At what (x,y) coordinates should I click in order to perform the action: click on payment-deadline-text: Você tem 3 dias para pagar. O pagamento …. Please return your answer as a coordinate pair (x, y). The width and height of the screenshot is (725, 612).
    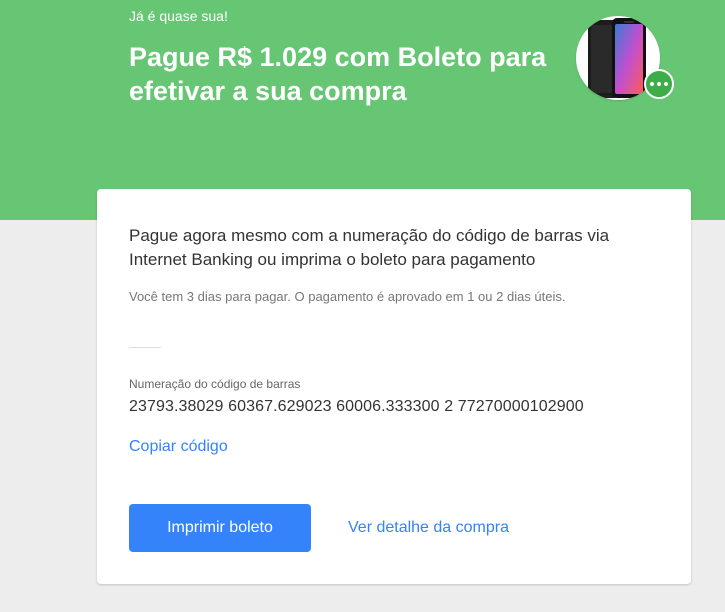
    Looking at the image, I should click on (347, 296).